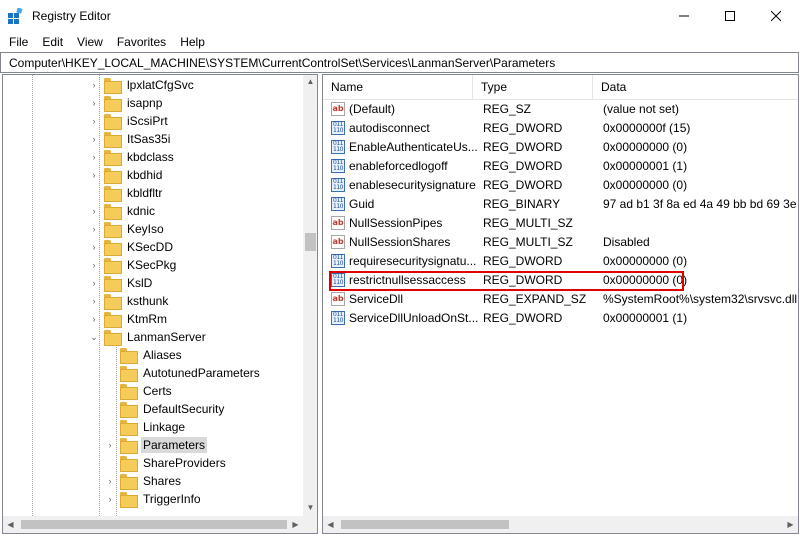  Describe the element at coordinates (141, 42) in the screenshot. I see `menu-favorites: Favorites` at that location.